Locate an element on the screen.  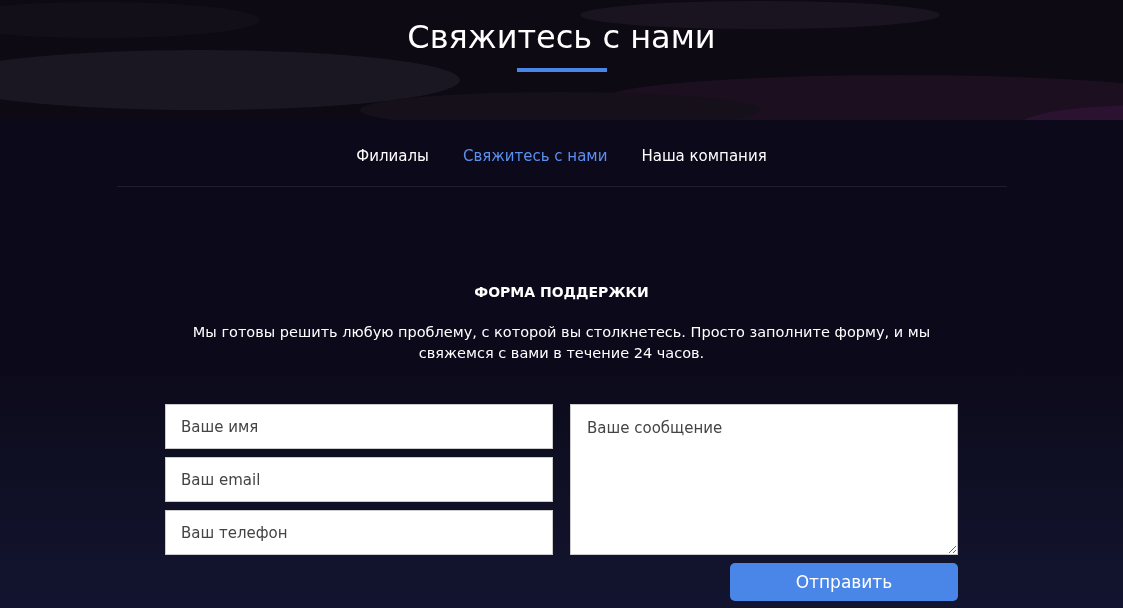
message-field: Ваше сообщение is located at coordinates (764, 479).